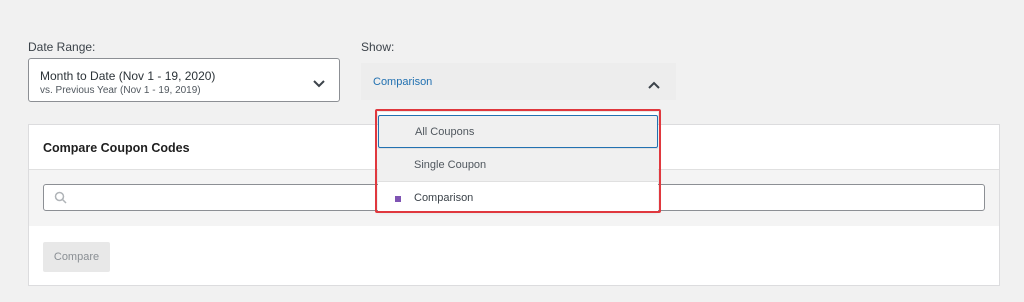 The width and height of the screenshot is (1024, 302). I want to click on option-label: All Coupons, so click(445, 132).